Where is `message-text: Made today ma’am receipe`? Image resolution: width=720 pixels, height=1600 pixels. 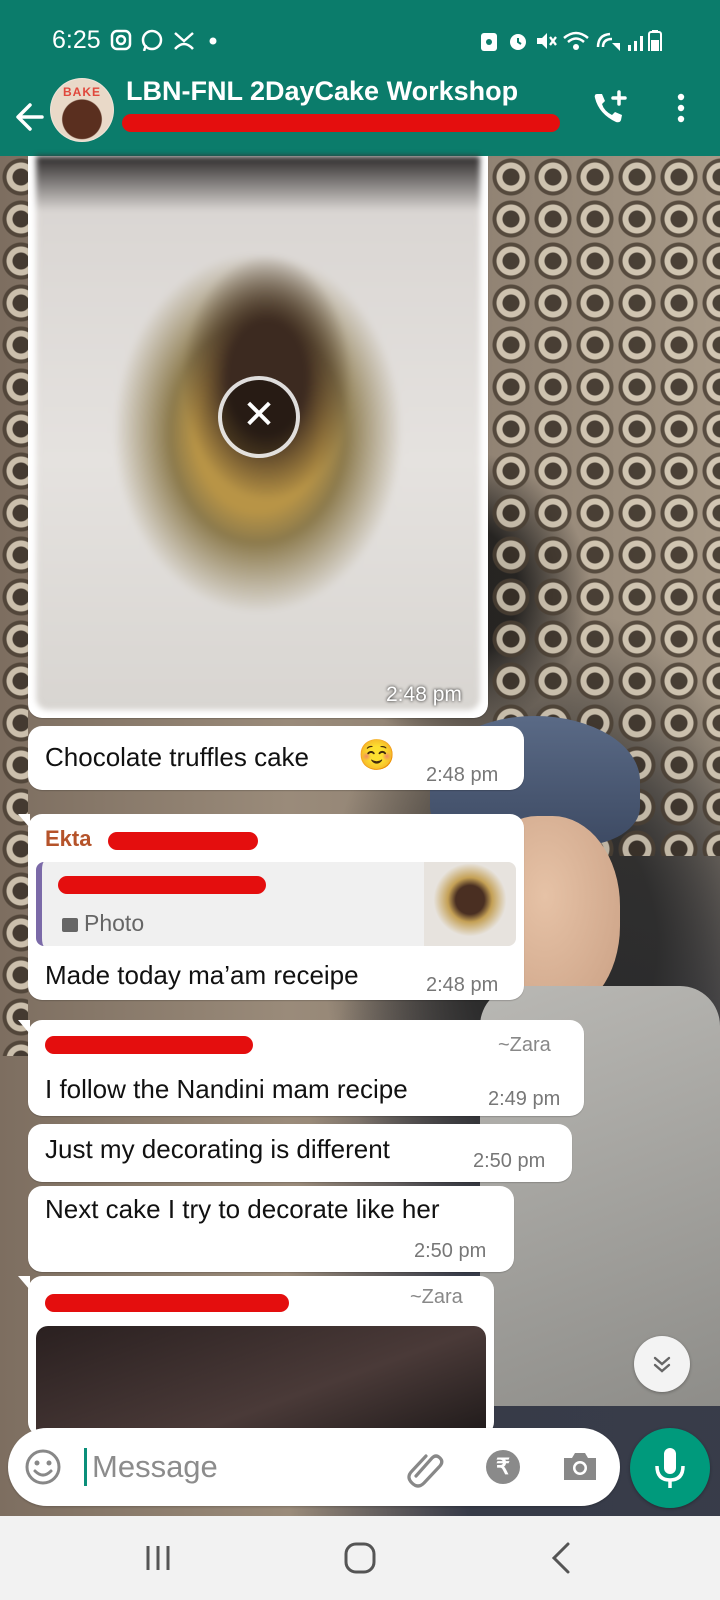
message-text: Made today ma’am receipe is located at coordinates (202, 975).